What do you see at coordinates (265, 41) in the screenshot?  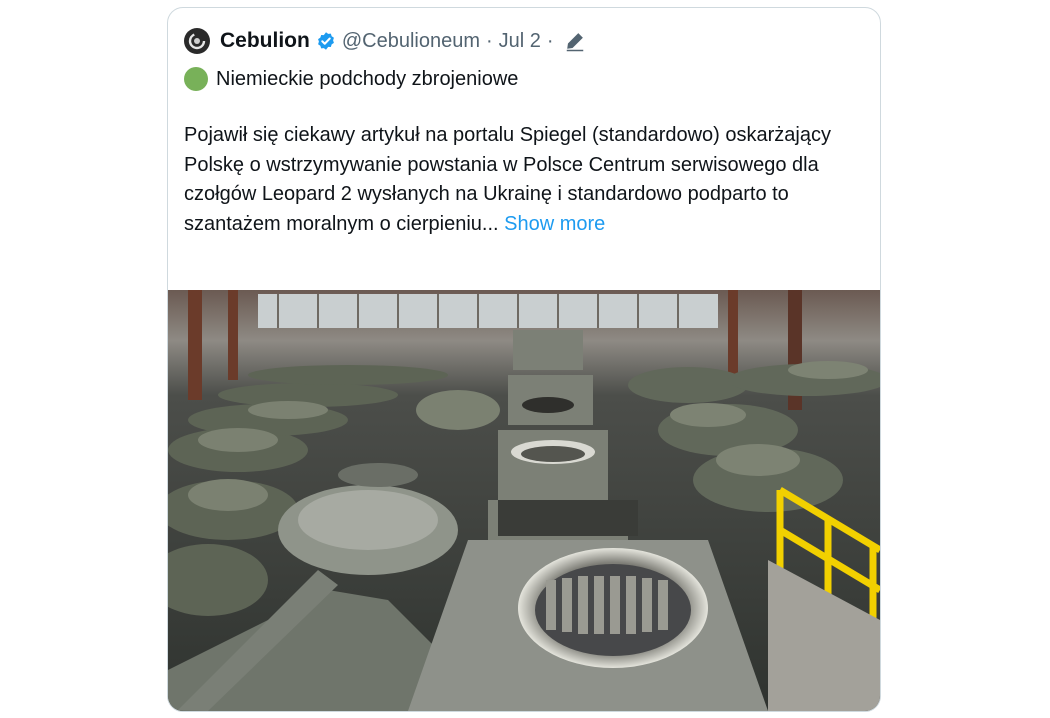 I see `author-name: Cebulion` at bounding box center [265, 41].